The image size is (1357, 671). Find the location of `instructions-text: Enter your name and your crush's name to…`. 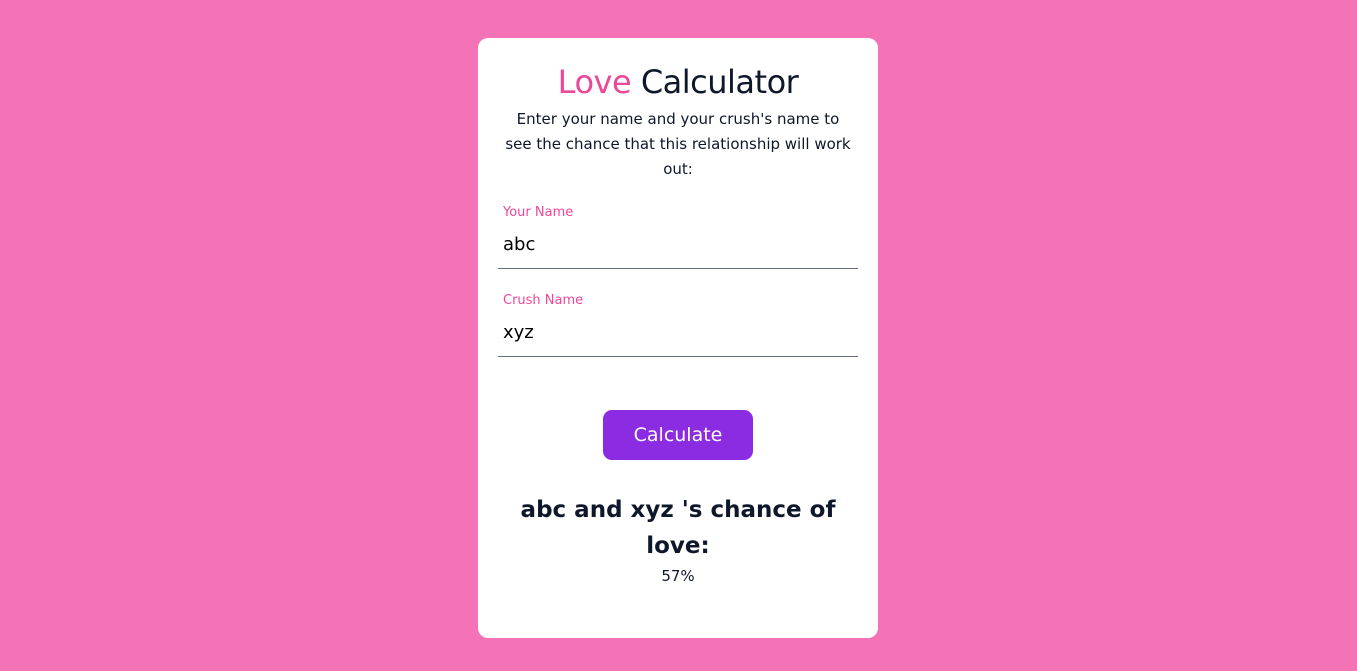

instructions-text: Enter your name and your crush's name to… is located at coordinates (678, 144).